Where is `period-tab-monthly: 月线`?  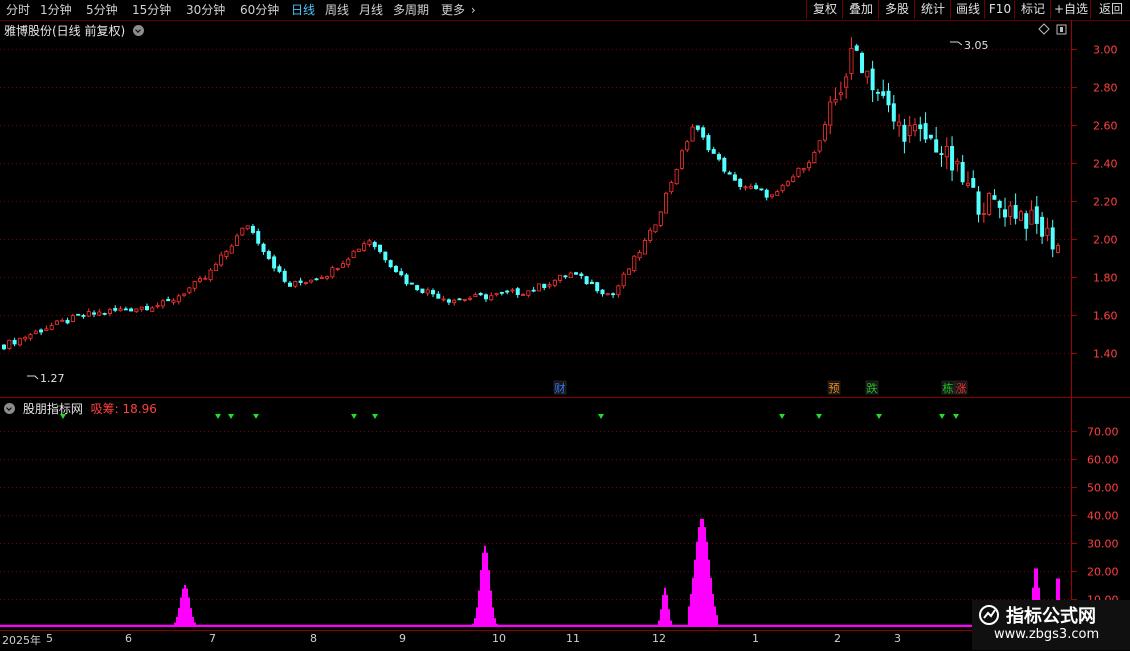 period-tab-monthly: 月线 is located at coordinates (371, 10).